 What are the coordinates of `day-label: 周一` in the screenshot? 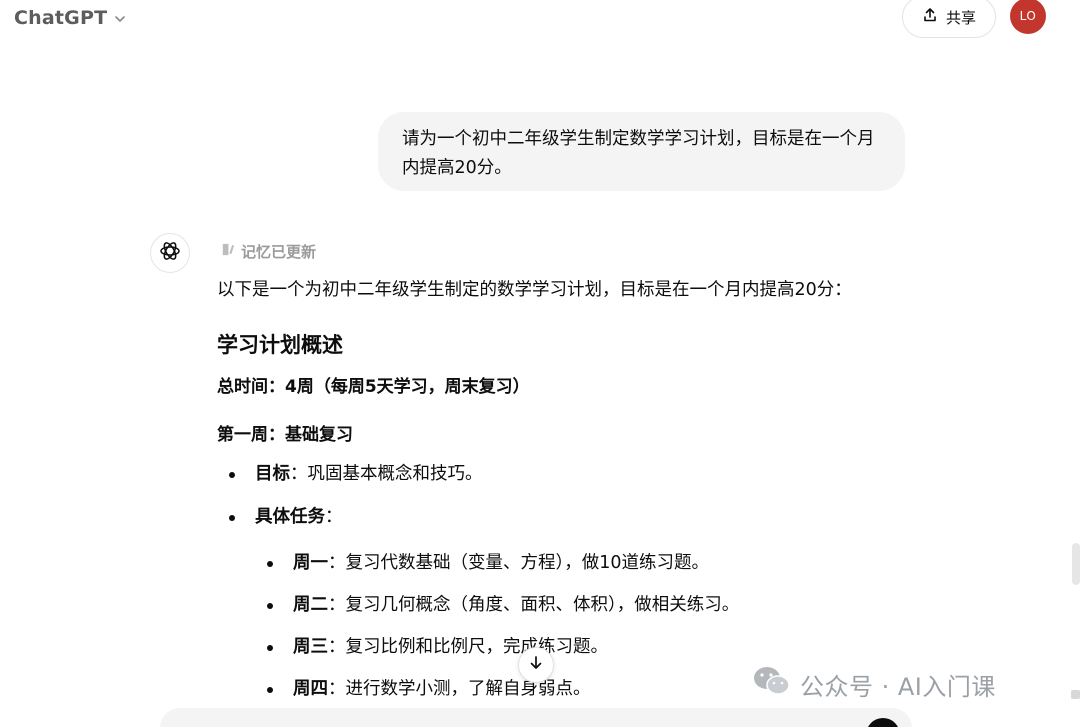 It's located at (310, 563).